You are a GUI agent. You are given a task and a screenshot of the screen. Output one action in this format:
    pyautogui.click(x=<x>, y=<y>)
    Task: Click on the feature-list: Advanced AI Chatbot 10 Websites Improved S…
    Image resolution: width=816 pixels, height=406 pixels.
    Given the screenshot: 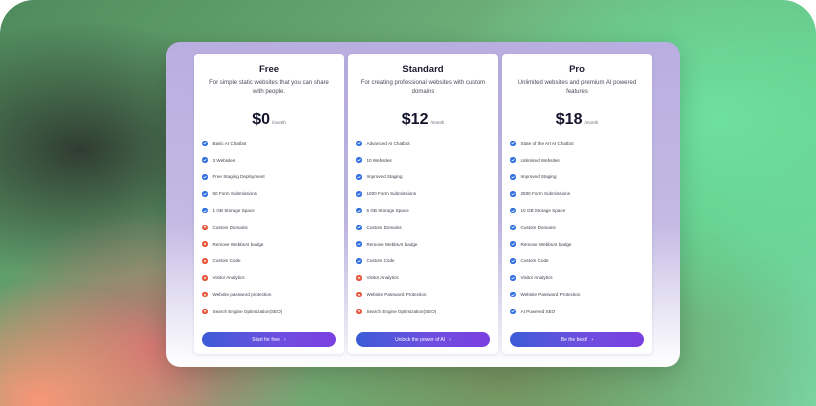 What is the action you would take?
    pyautogui.click(x=424, y=227)
    